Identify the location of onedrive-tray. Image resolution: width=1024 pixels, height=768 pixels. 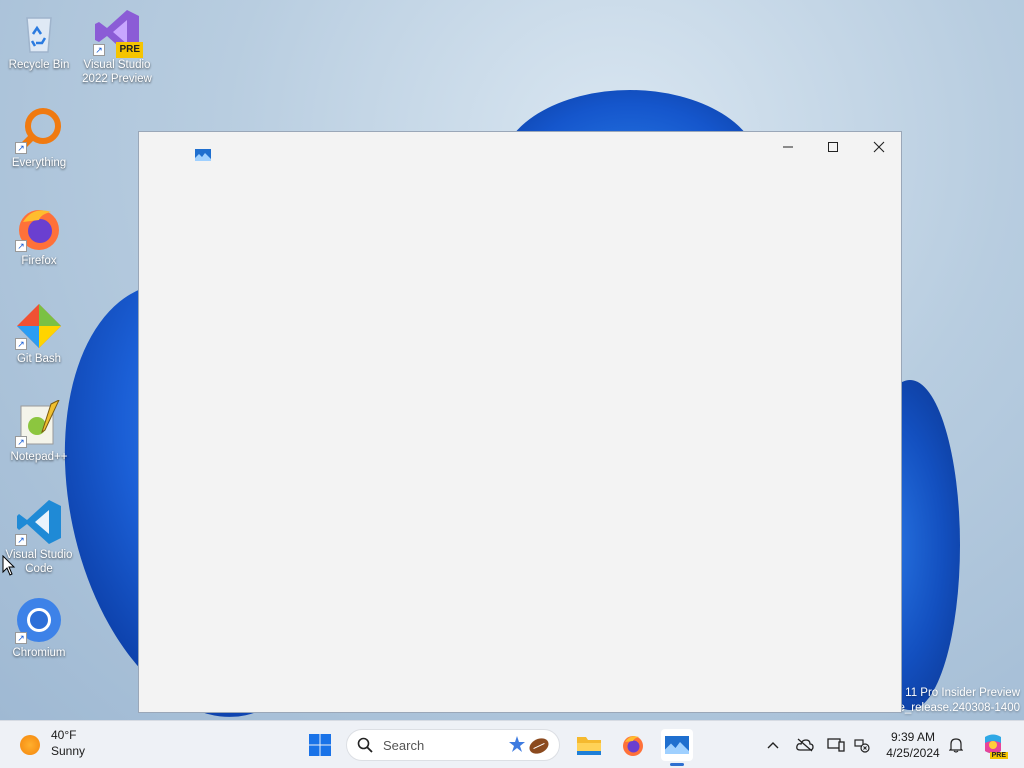
(805, 745).